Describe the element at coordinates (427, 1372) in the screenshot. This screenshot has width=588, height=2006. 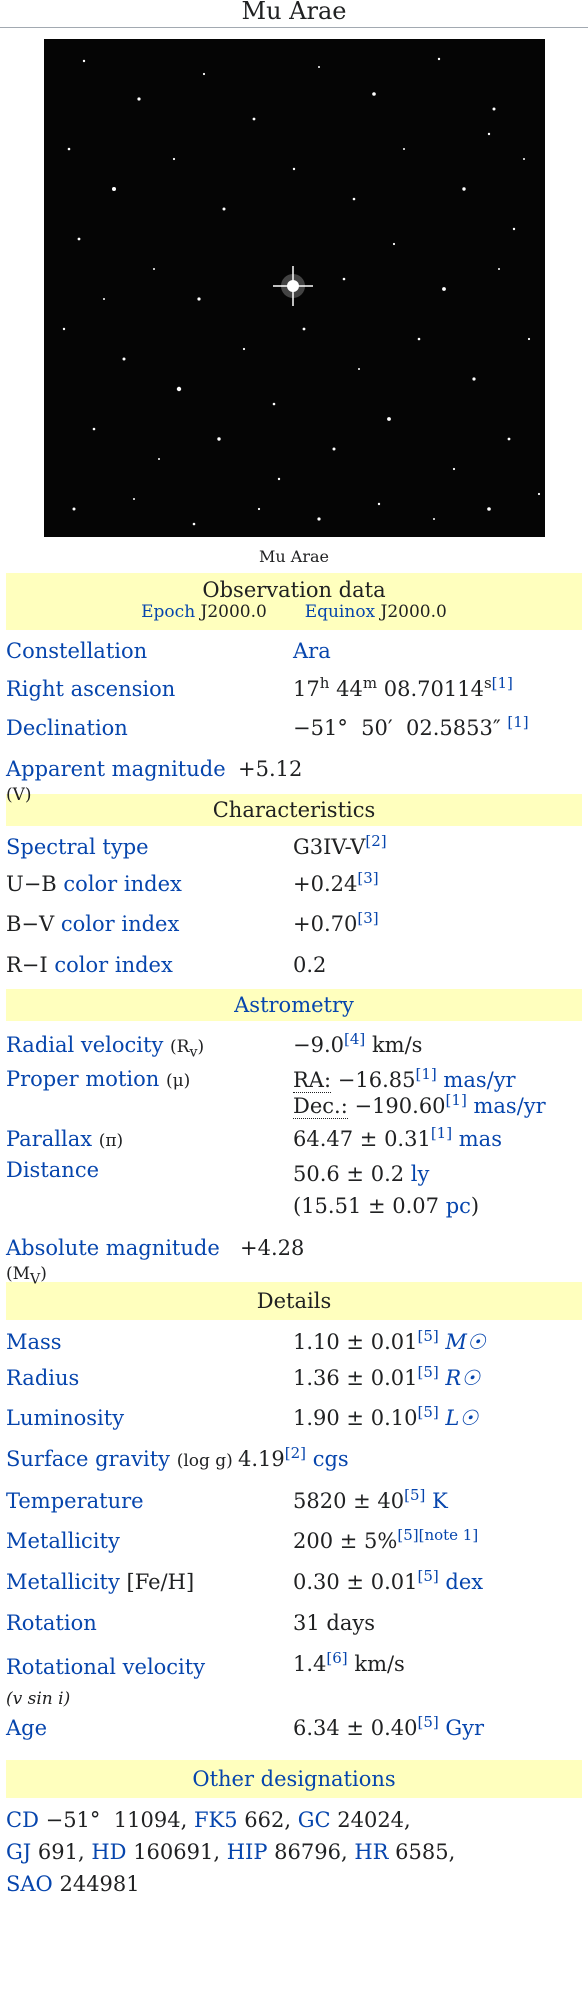
I see `radius-ref: [5]` at that location.